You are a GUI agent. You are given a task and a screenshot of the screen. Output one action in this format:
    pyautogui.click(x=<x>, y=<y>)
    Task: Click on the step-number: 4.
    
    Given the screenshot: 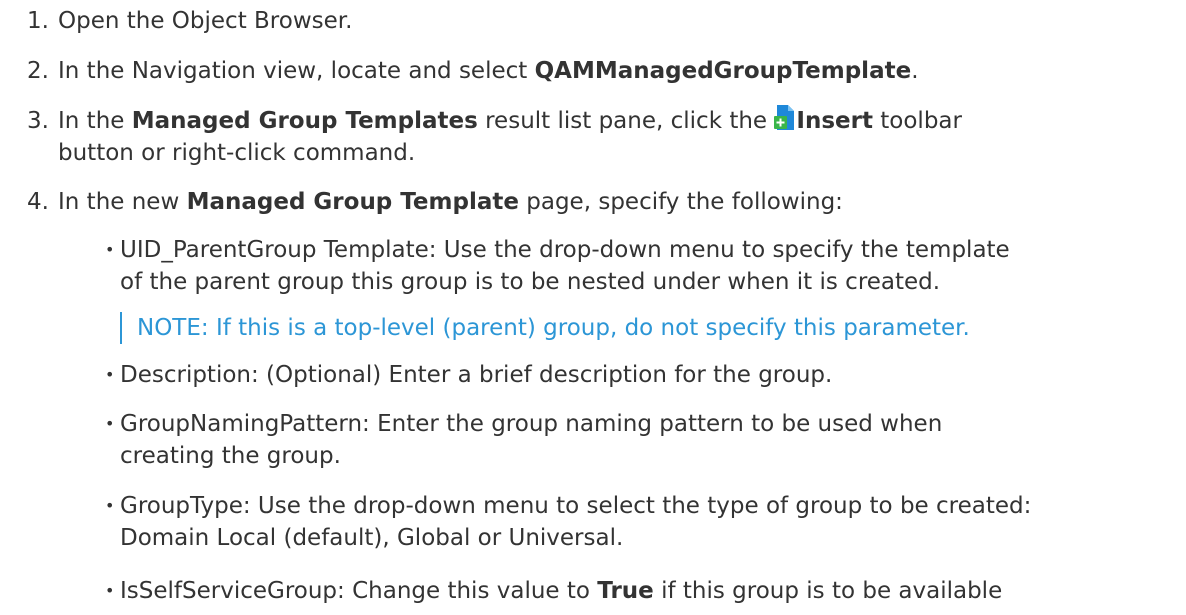 What is the action you would take?
    pyautogui.click(x=38, y=202)
    